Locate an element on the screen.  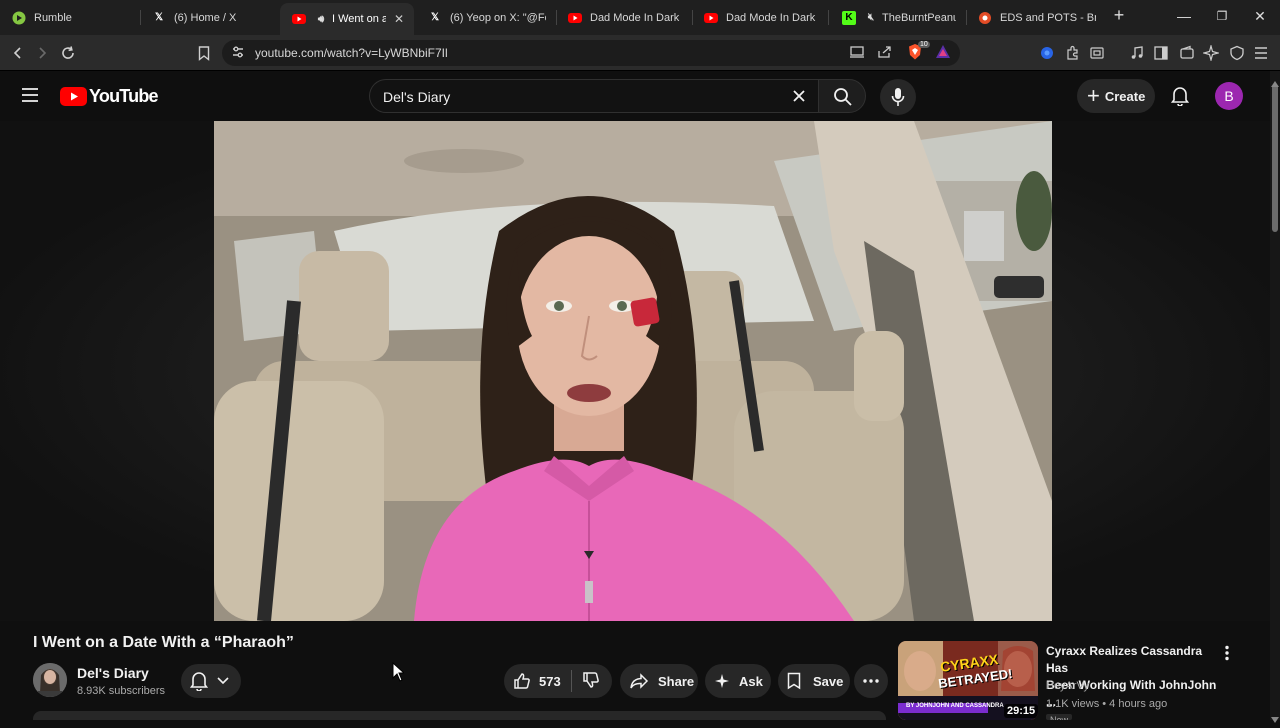
close-window-icon: ✕ is located at coordinates (1260, 16).